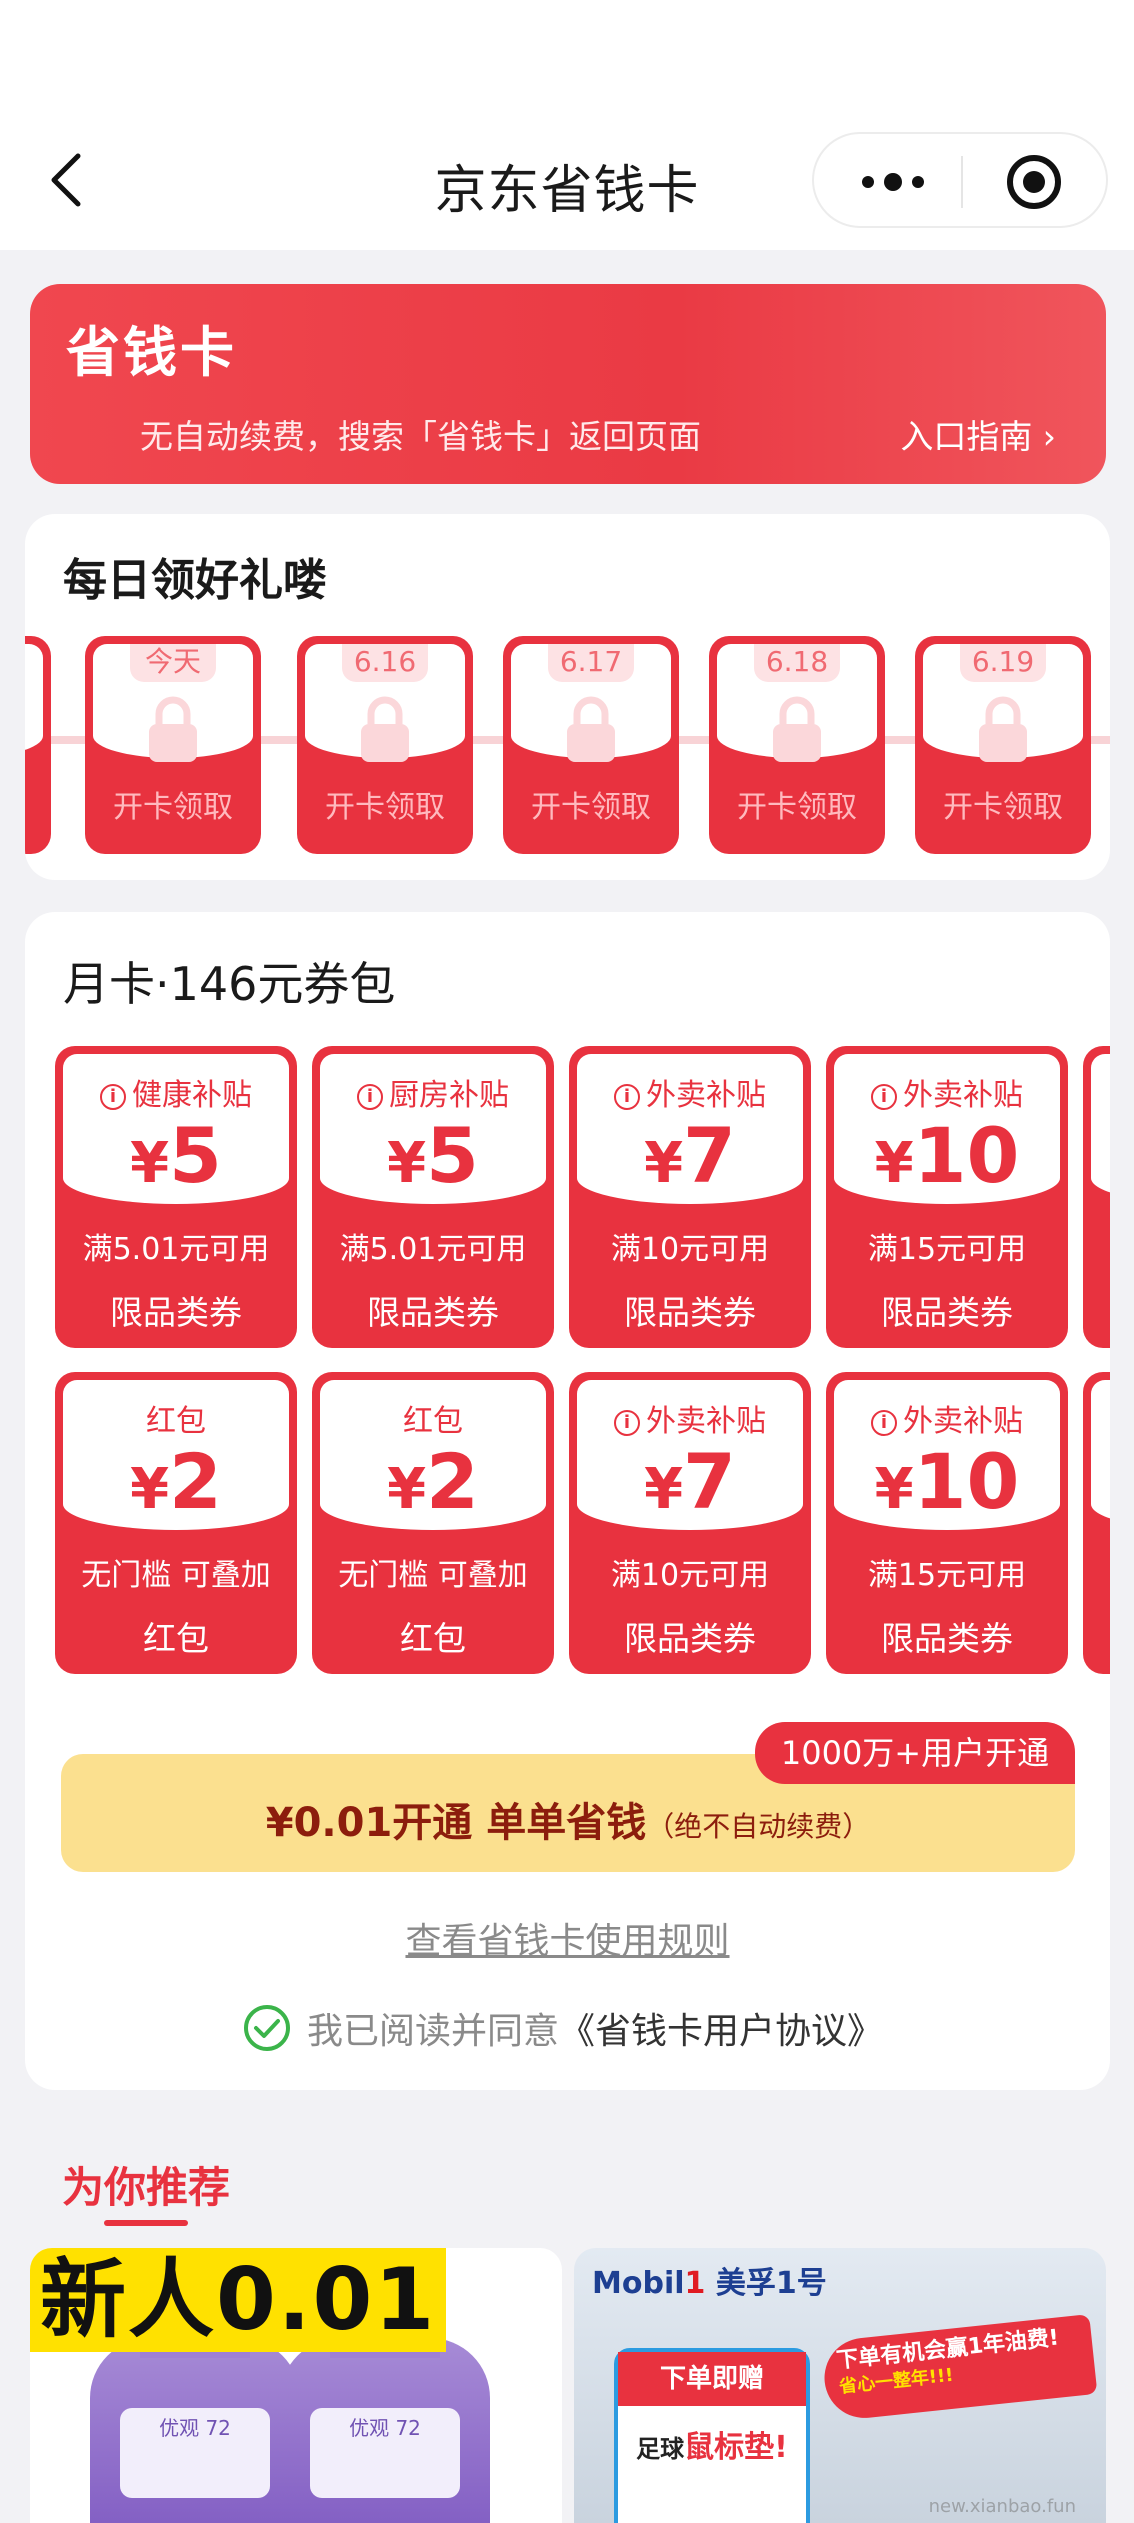 Image resolution: width=1134 pixels, height=2523 pixels. I want to click on top-nav-bar: 京东省钱卡, so click(567, 125).